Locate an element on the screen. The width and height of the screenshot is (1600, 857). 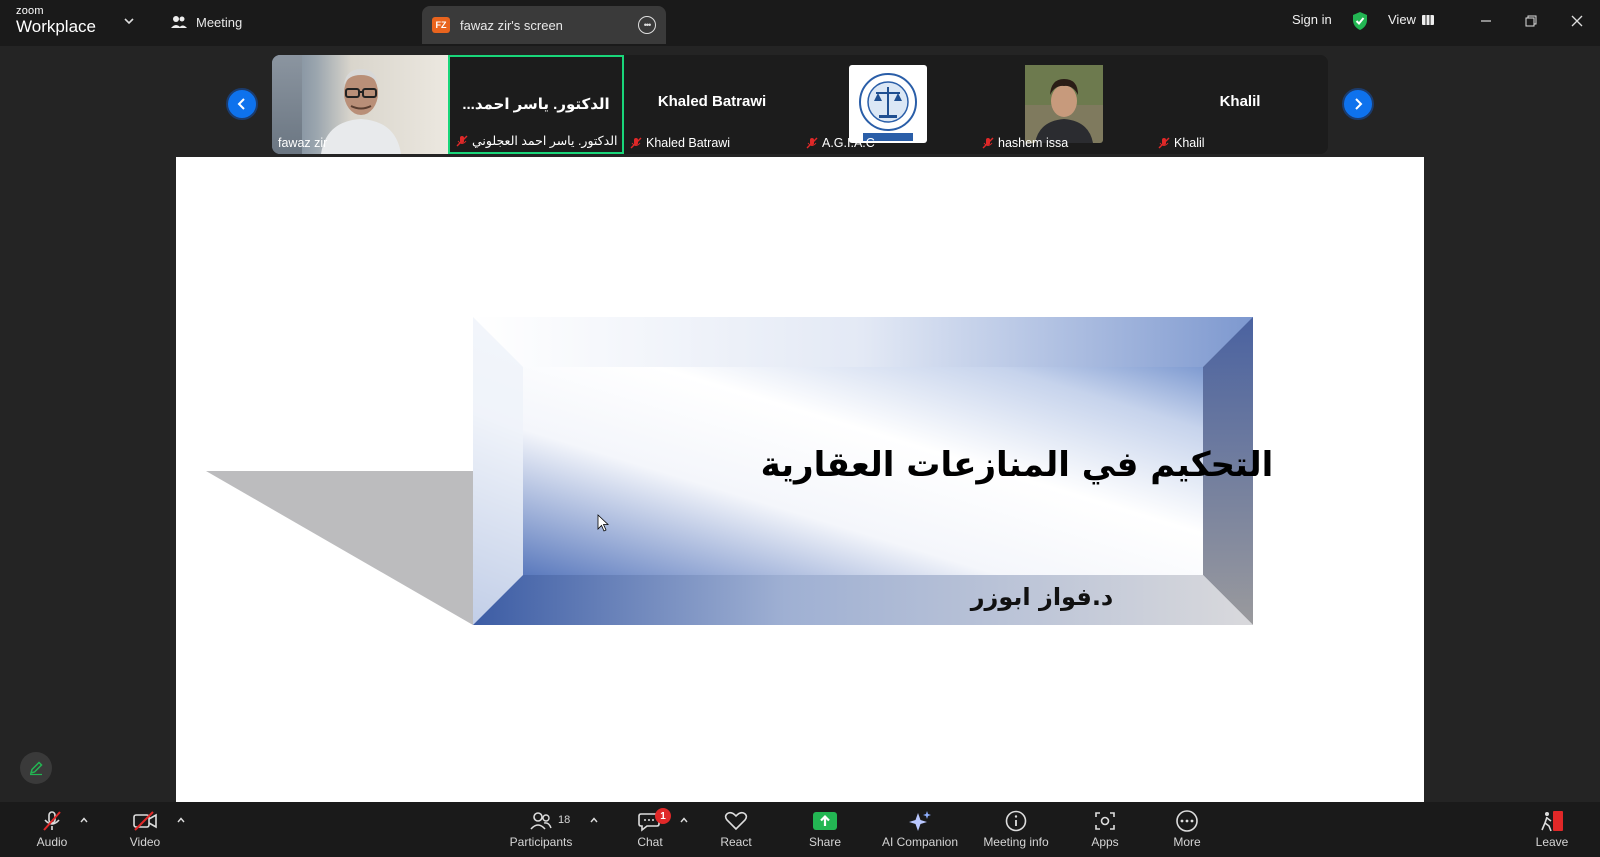
view-label: View is located at coordinates (1402, 19).